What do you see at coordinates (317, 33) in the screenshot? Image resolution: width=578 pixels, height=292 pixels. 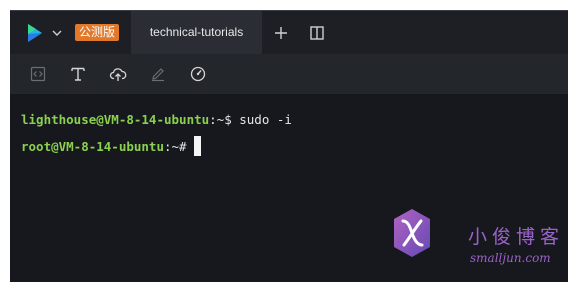 I see `split-view-icon` at bounding box center [317, 33].